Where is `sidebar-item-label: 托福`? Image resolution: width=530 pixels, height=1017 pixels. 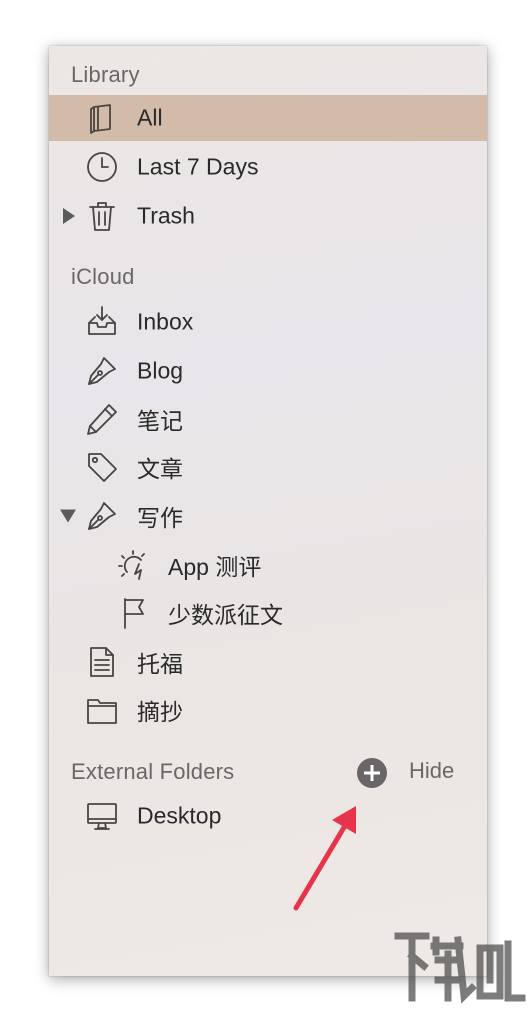
sidebar-item-label: 托福 is located at coordinates (160, 664).